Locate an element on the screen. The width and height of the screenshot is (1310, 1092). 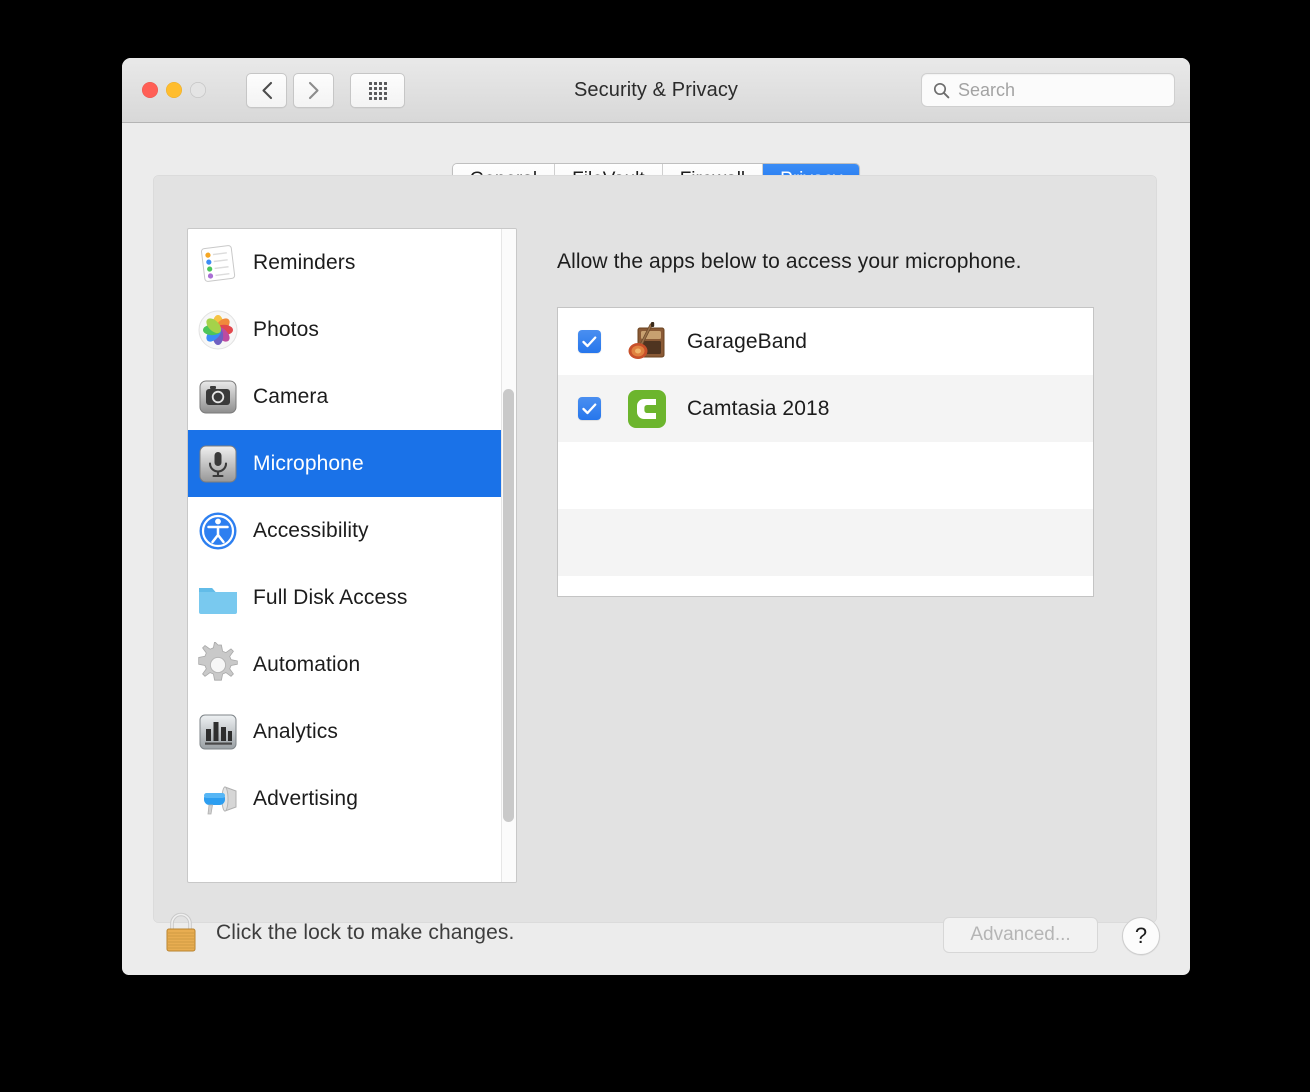
megaphone-icon is located at coordinates (218, 799).